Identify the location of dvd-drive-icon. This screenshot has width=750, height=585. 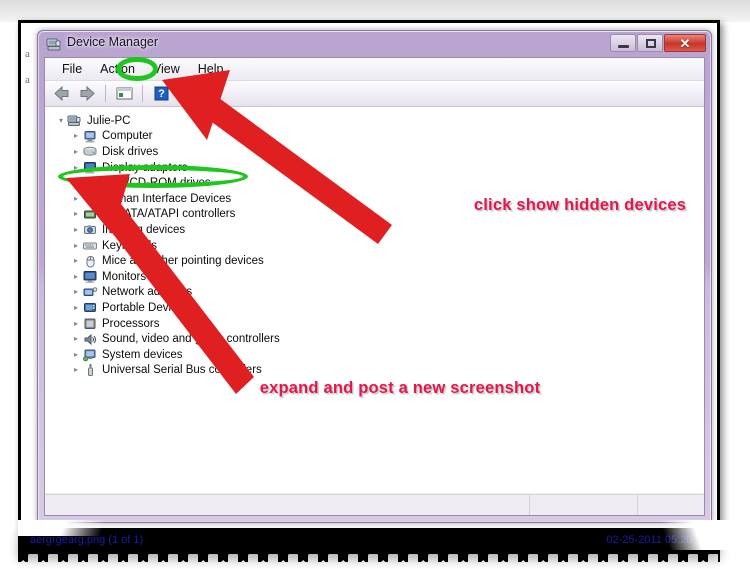
(90, 183).